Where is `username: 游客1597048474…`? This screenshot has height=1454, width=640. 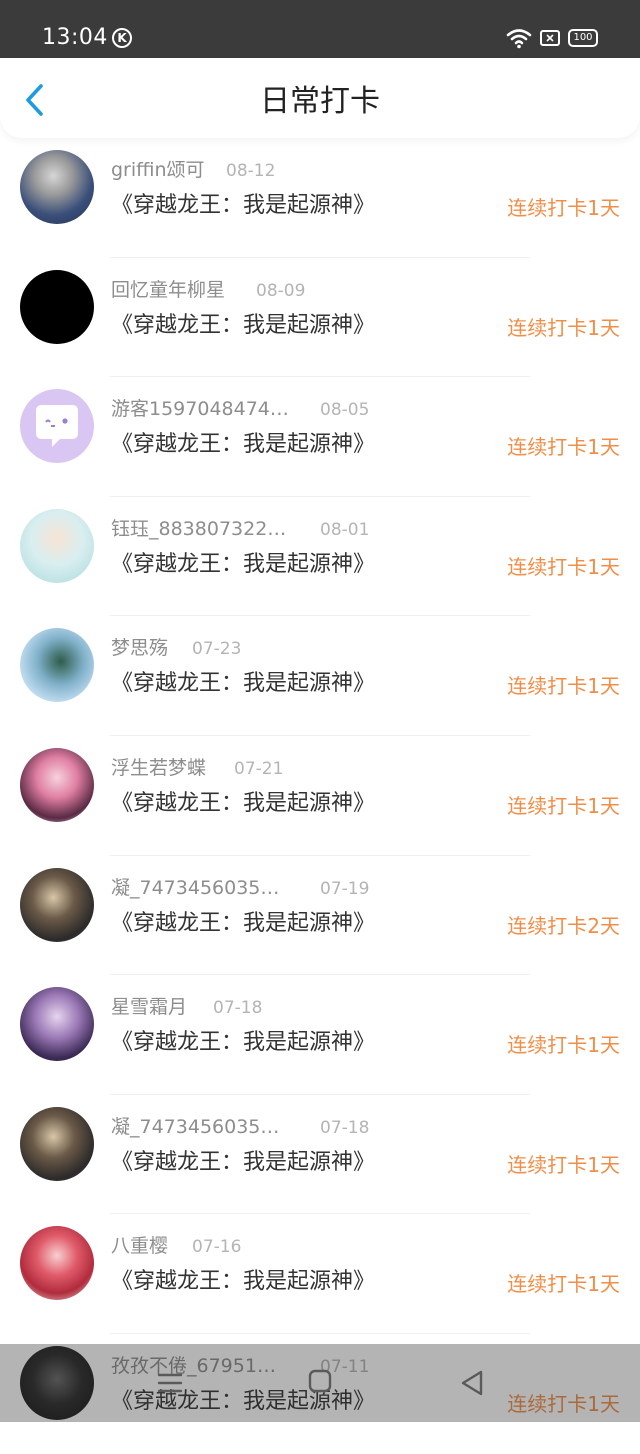 username: 游客1597048474… is located at coordinates (200, 409).